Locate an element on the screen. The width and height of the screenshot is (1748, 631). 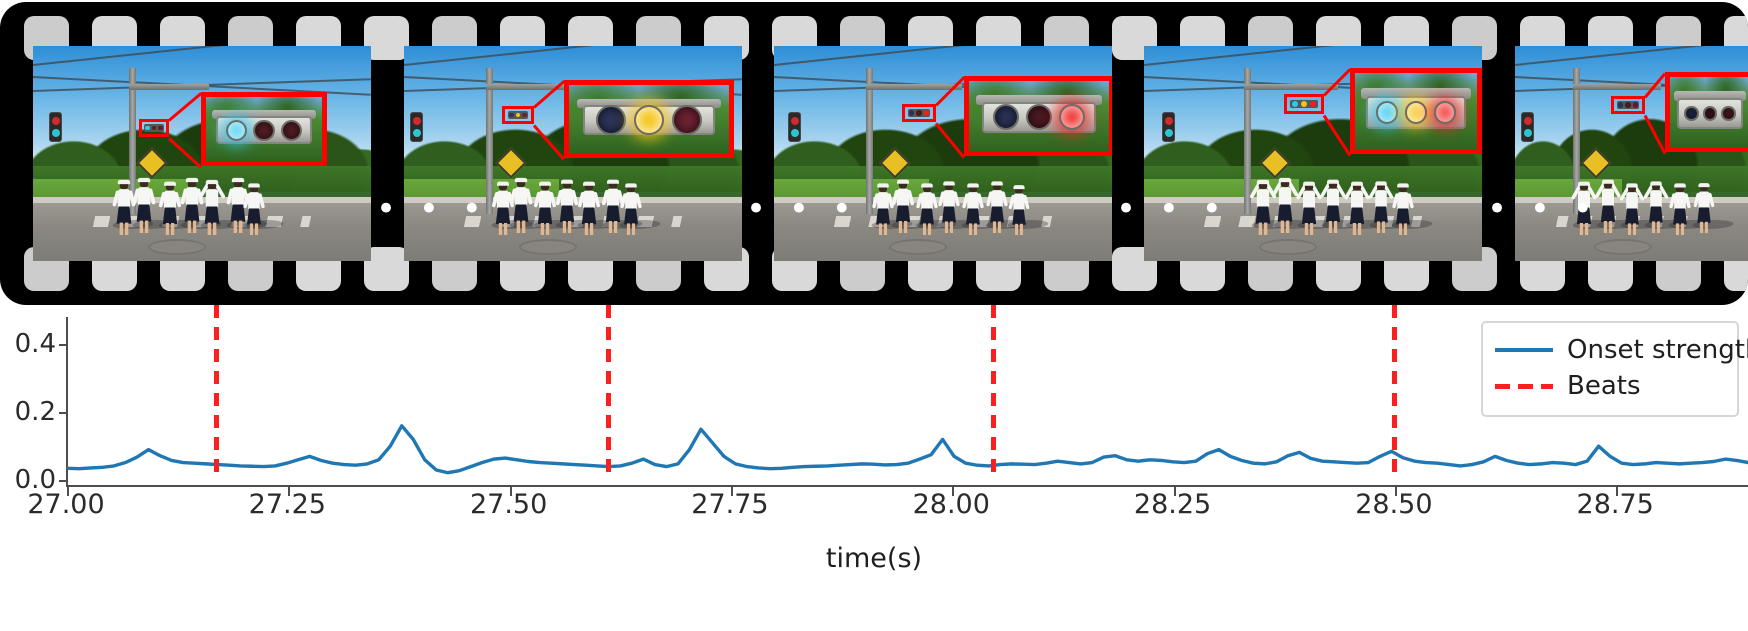
legend-item-beats: Beats is located at coordinates (1610, 386).